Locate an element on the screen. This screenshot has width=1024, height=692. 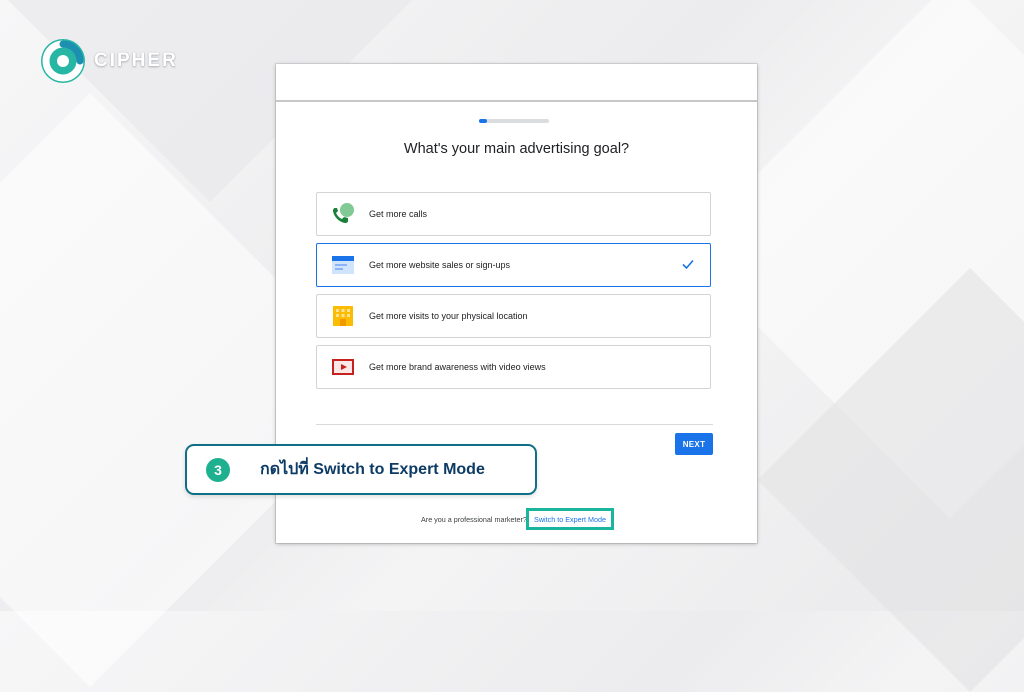
card-header is located at coordinates (516, 83).